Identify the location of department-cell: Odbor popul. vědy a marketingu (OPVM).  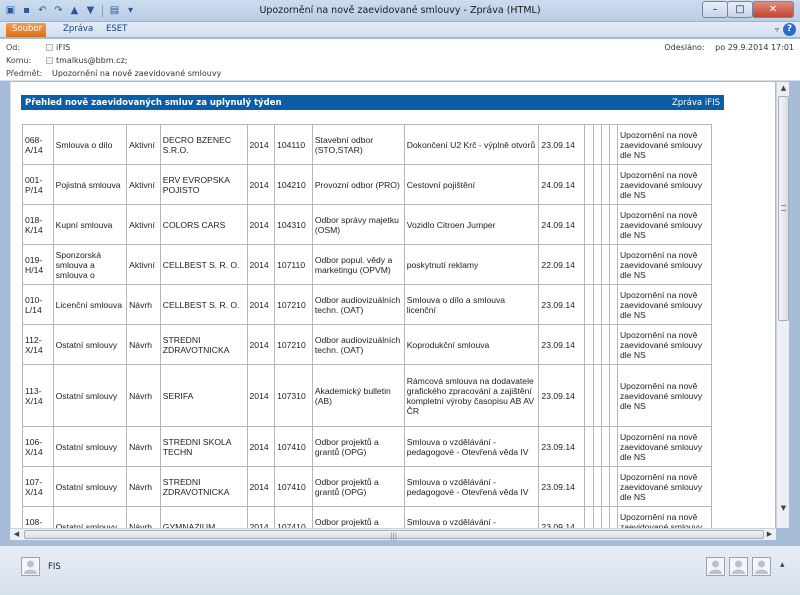
(358, 264).